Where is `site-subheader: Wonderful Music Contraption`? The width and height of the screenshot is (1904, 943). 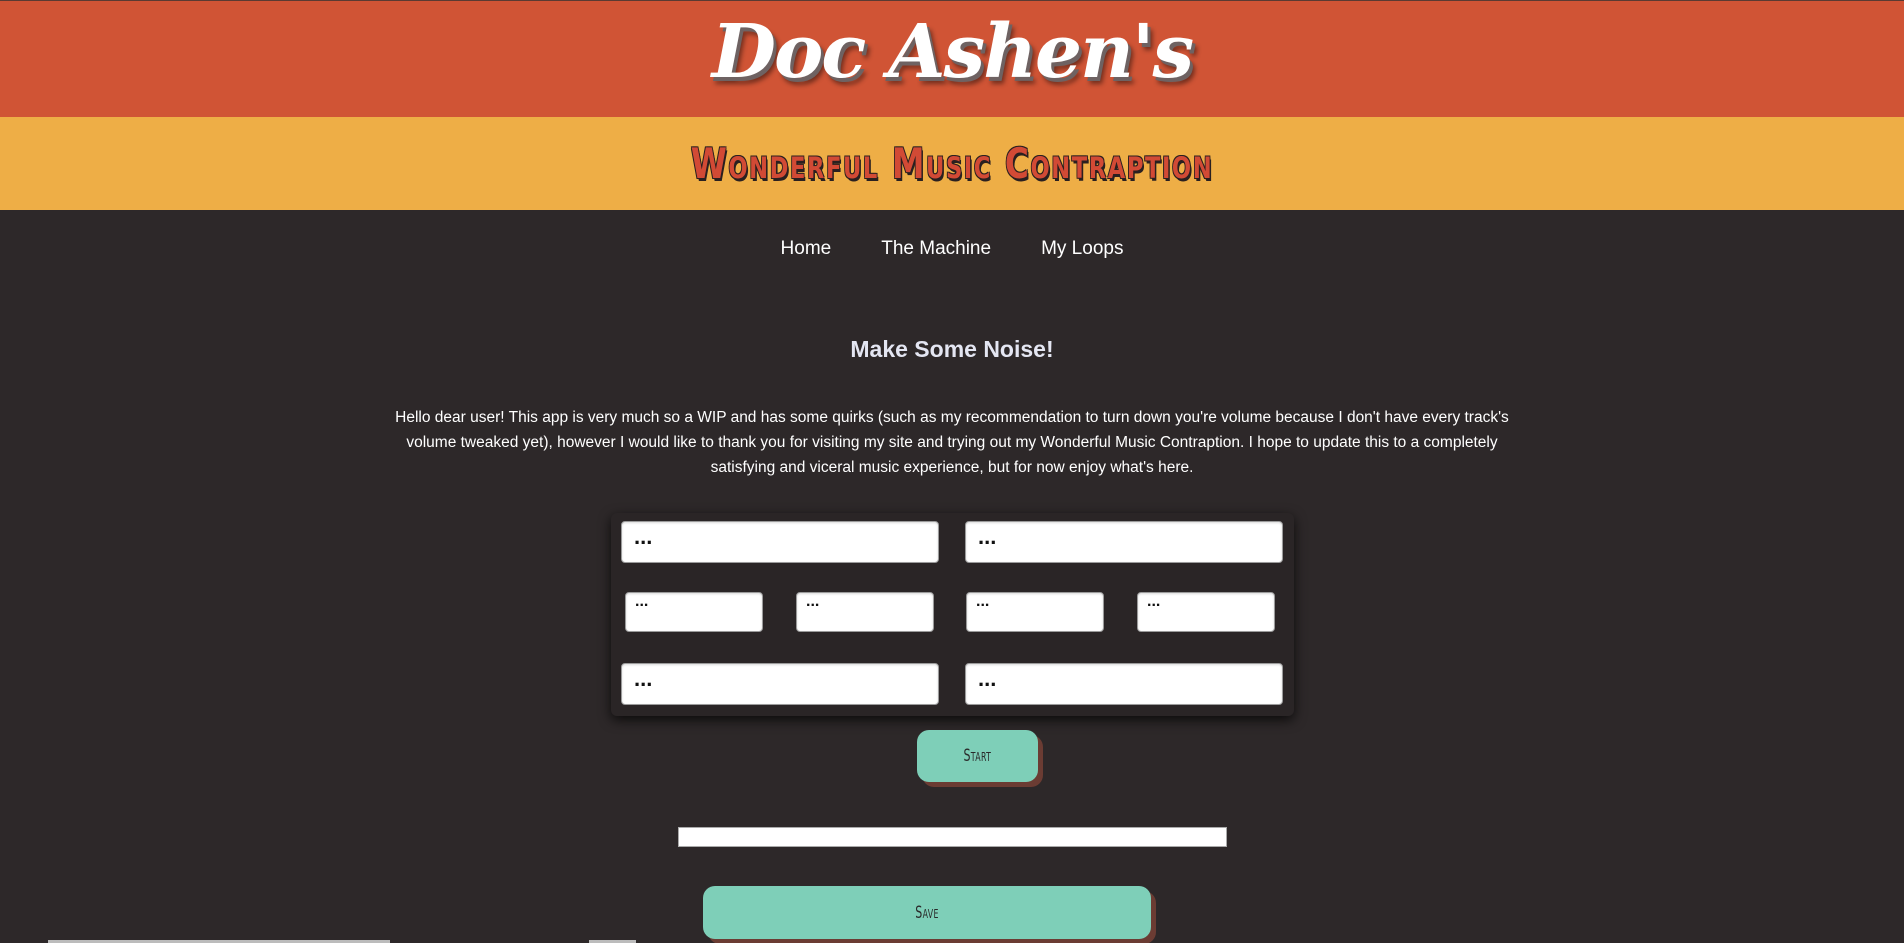 site-subheader: Wonderful Music Contraption is located at coordinates (952, 163).